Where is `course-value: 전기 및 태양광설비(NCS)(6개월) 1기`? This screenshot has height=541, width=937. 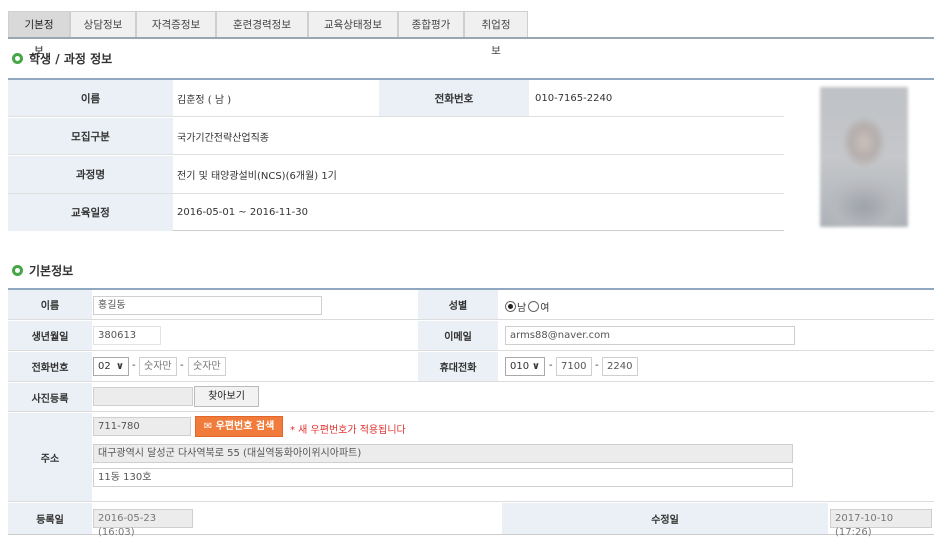 course-value: 전기 및 태양광설비(NCS)(6개월) 1기 is located at coordinates (257, 176).